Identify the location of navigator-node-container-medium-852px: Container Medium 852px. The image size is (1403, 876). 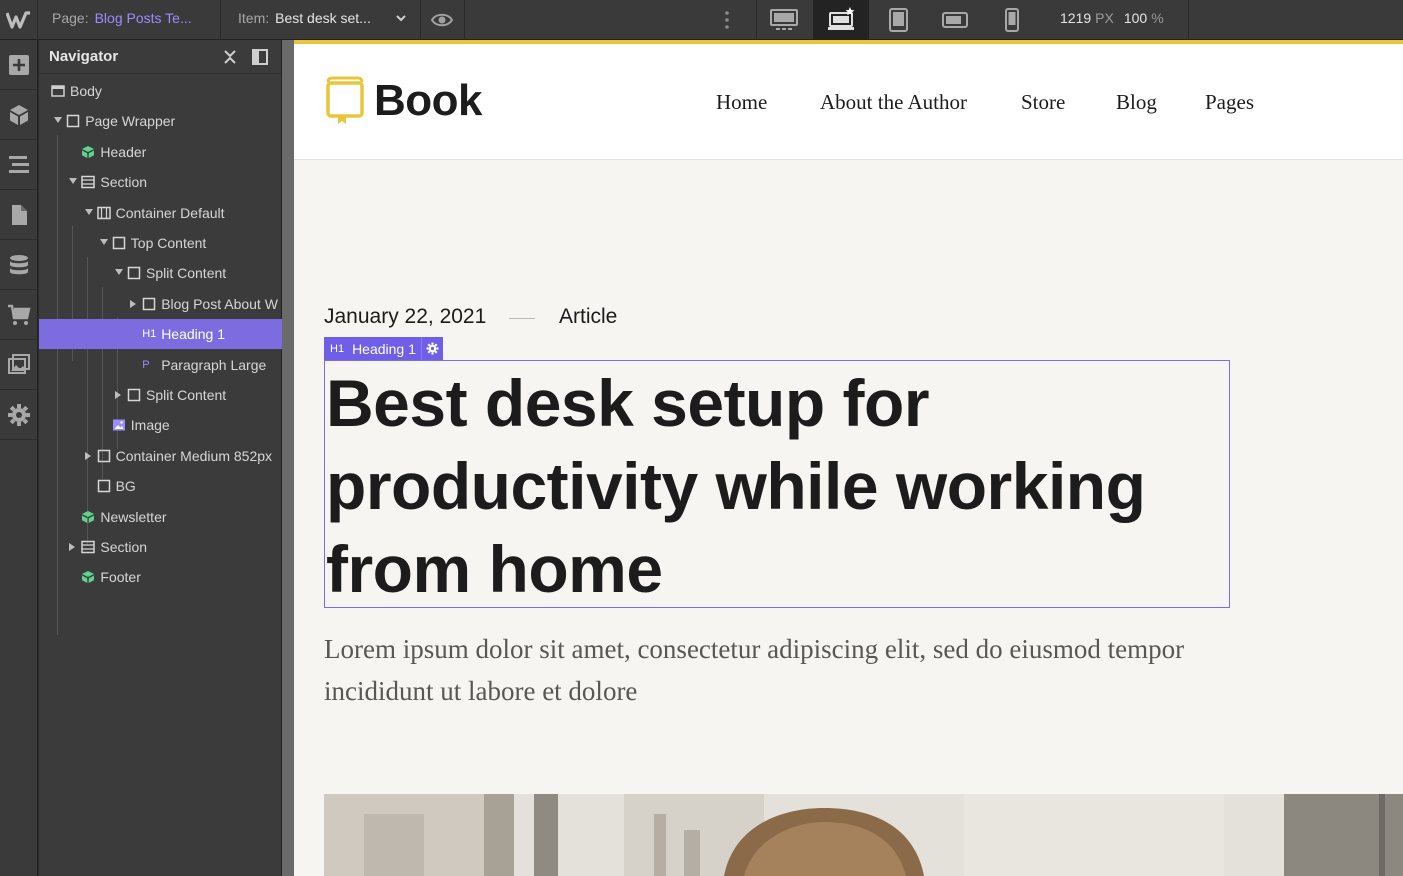
(160, 456).